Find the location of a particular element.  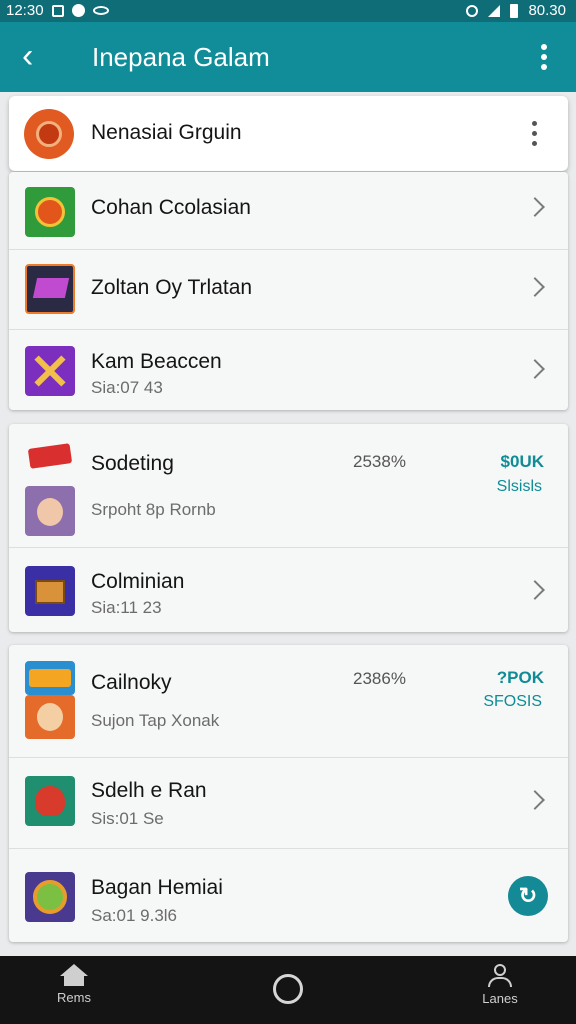

orb-icon is located at coordinates (50, 897).